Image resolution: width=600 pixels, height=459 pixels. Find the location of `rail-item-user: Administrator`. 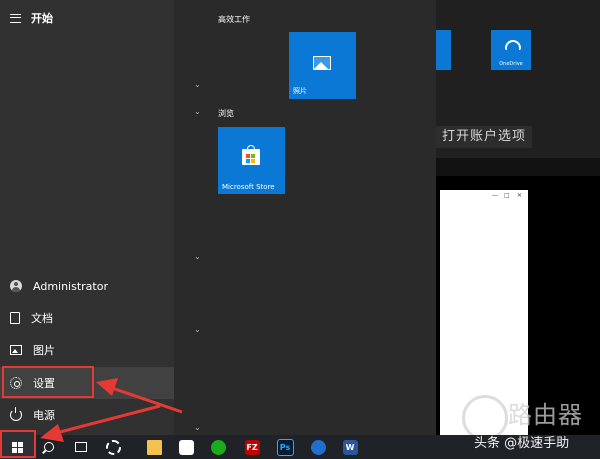

rail-item-user: Administrator is located at coordinates (87, 286).